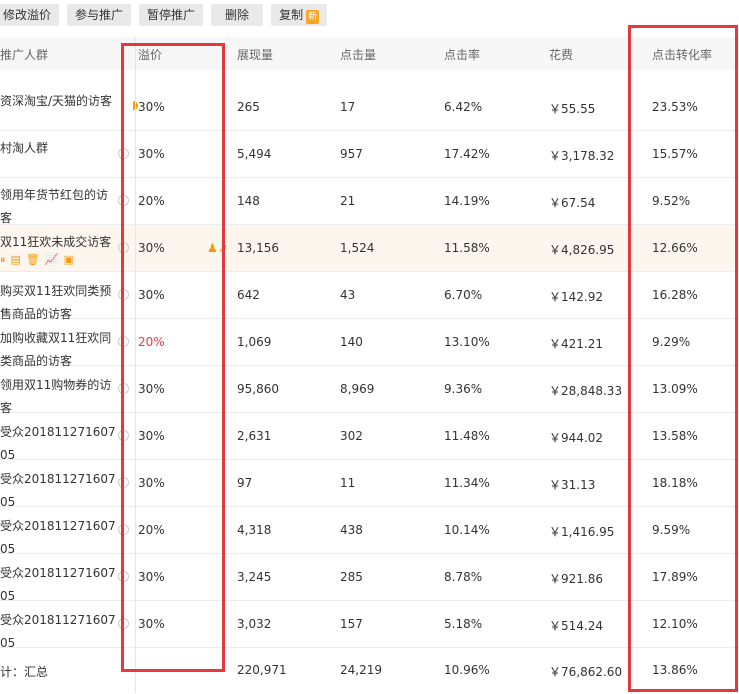 The image size is (739, 694). Describe the element at coordinates (361, 670) in the screenshot. I see `summary-clicks: 24,219` at that location.